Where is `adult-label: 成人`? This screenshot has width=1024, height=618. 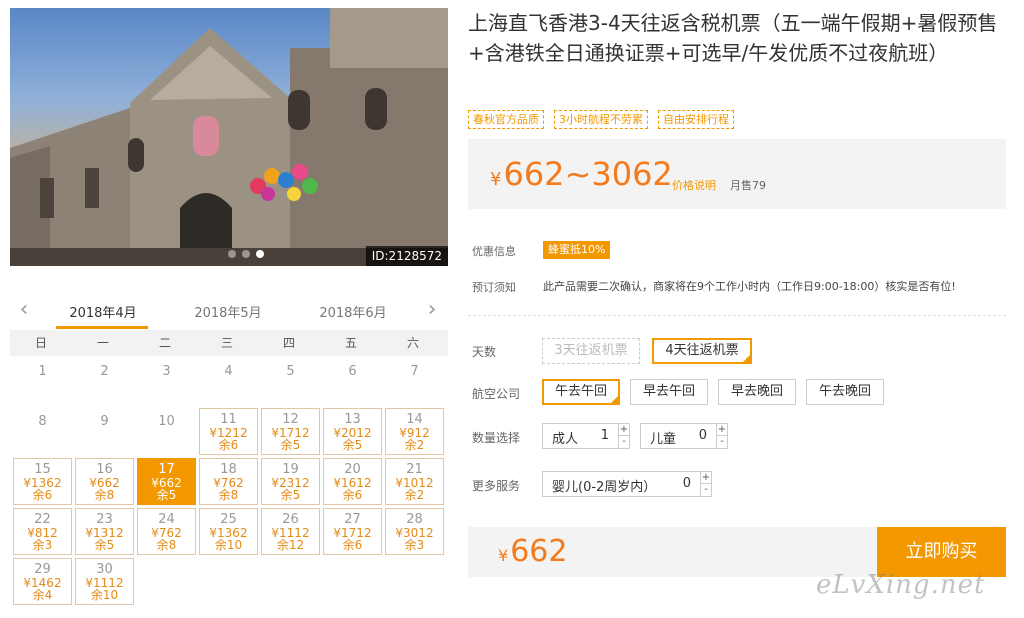
adult-label: 成人 is located at coordinates (565, 439).